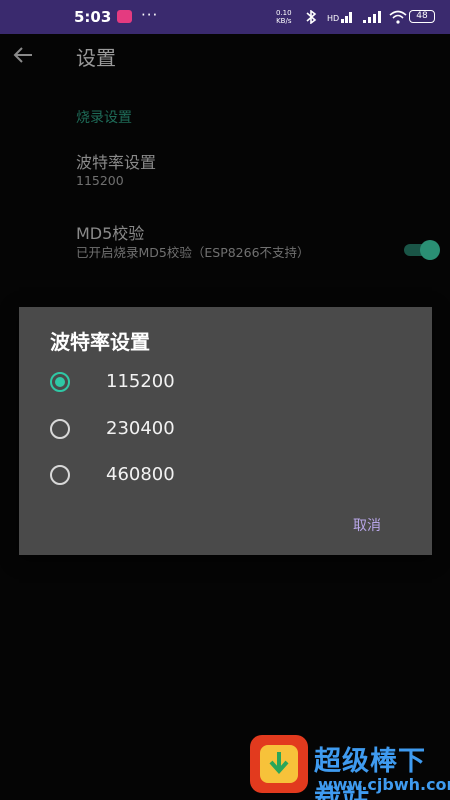 This screenshot has height=800, width=450. What do you see at coordinates (96, 58) in the screenshot?
I see `page-title: 设置` at bounding box center [96, 58].